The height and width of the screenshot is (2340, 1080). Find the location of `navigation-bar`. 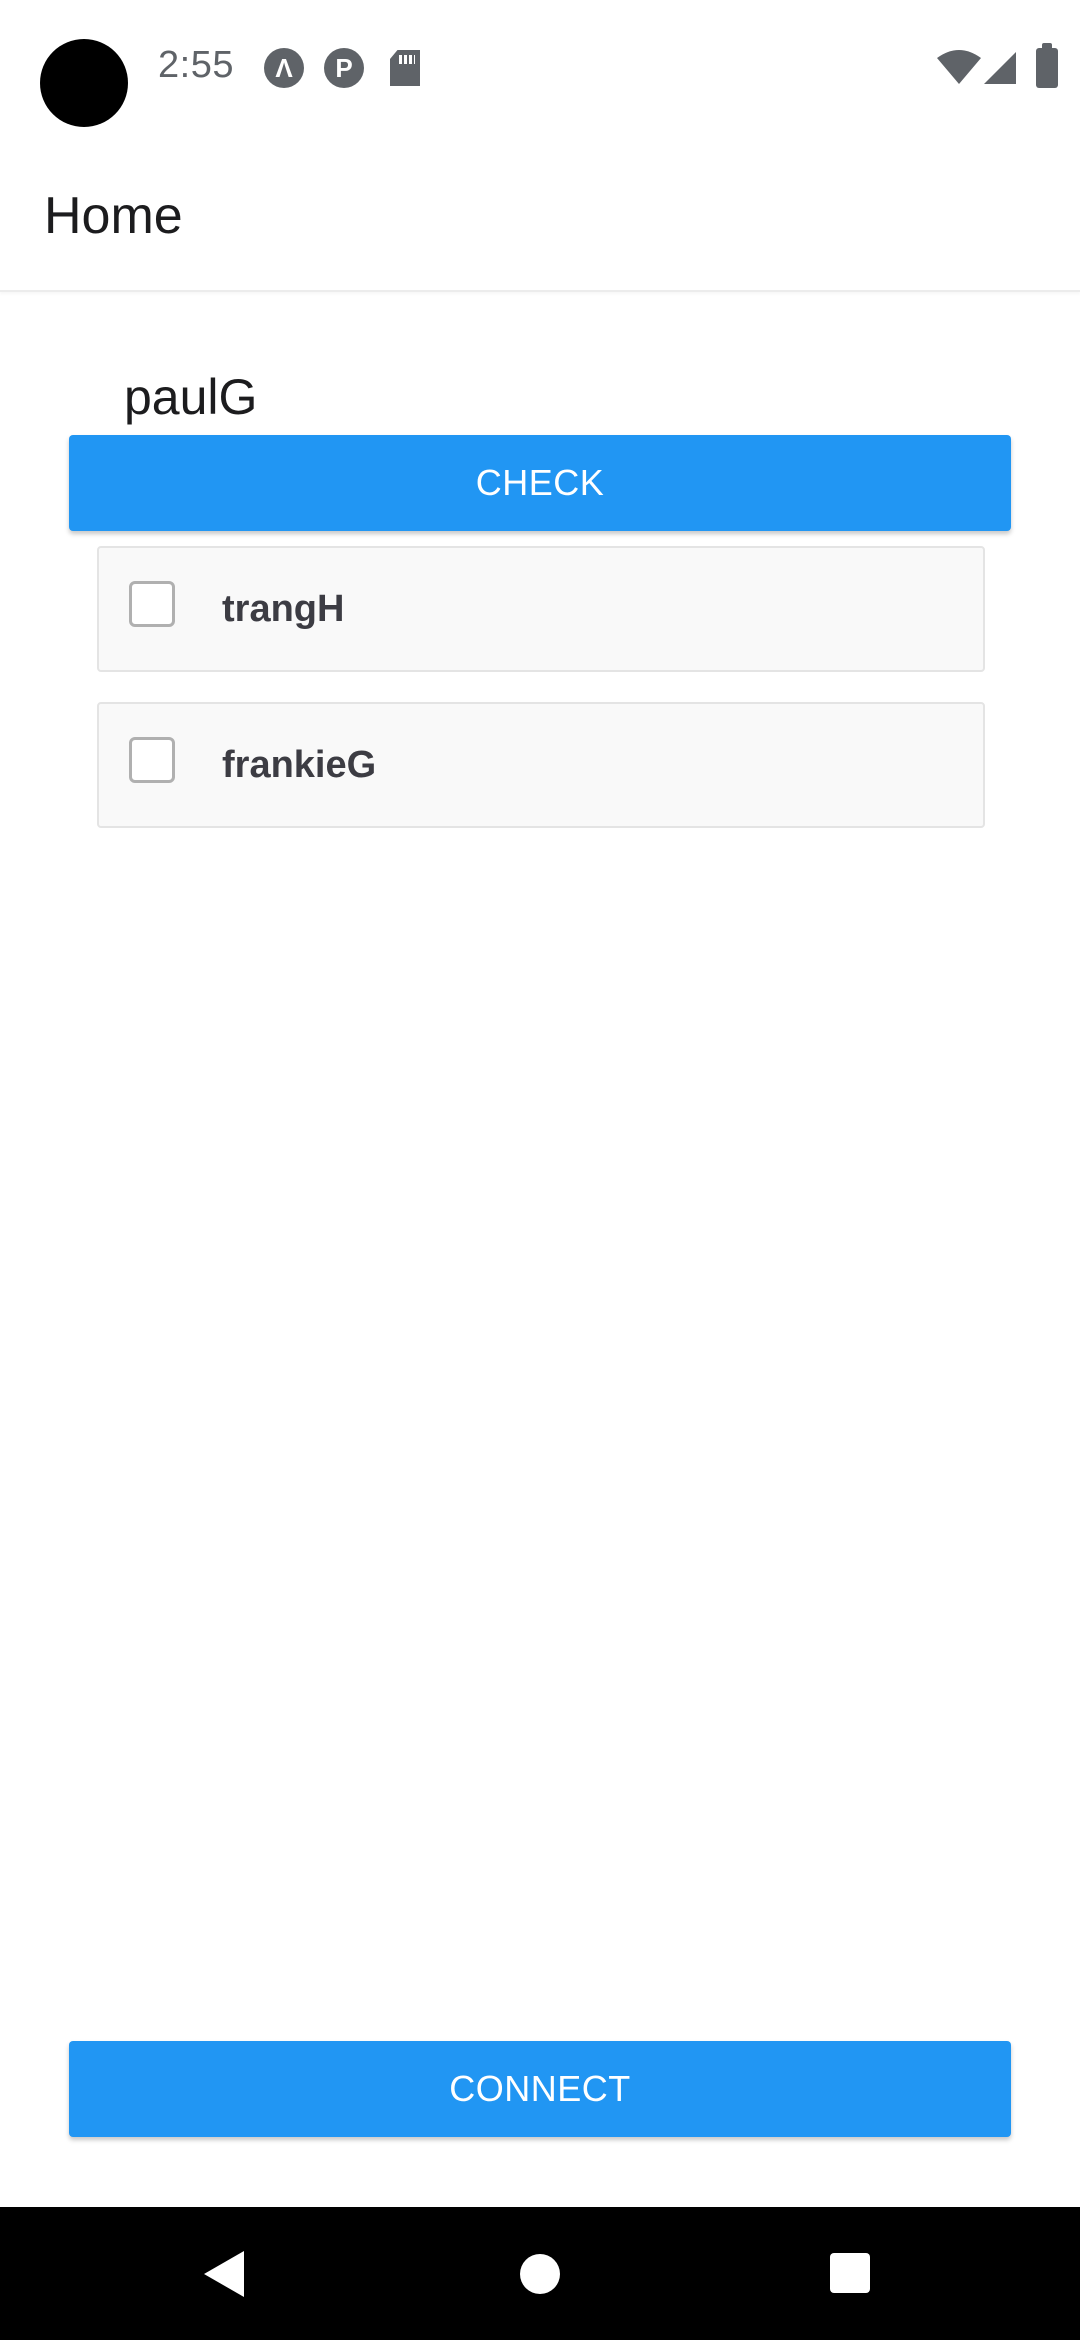

navigation-bar is located at coordinates (540, 2273).